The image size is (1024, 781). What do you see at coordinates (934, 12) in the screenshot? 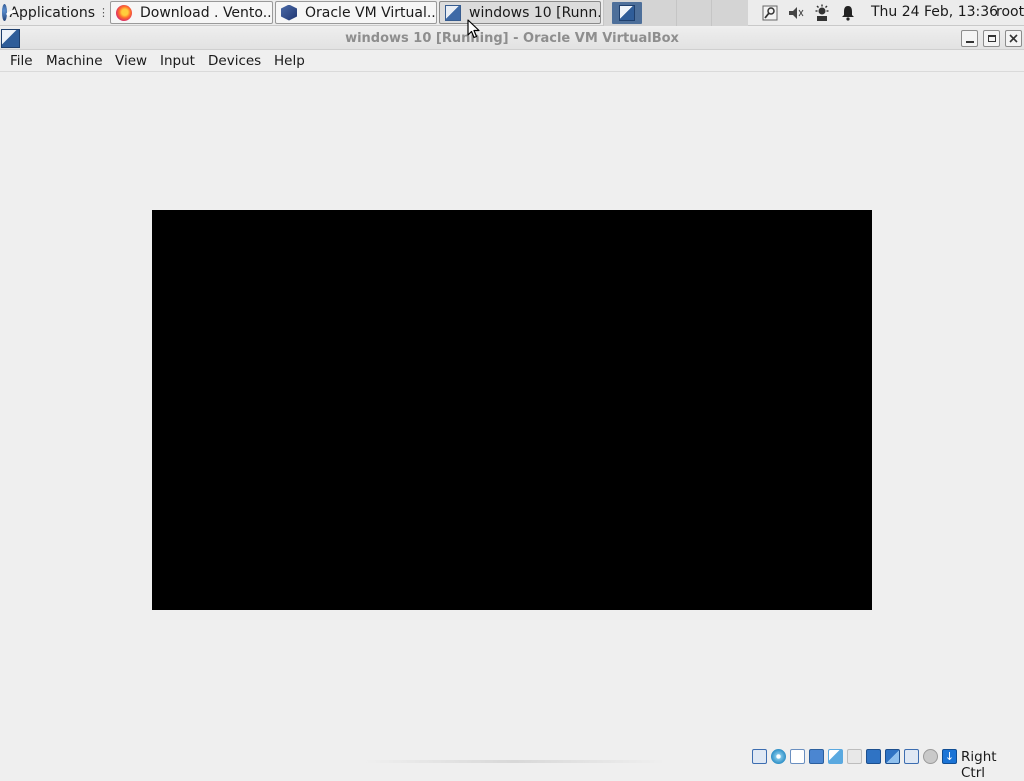
I see `panel-clock: Thu 24 Feb, 13:36` at bounding box center [934, 12].